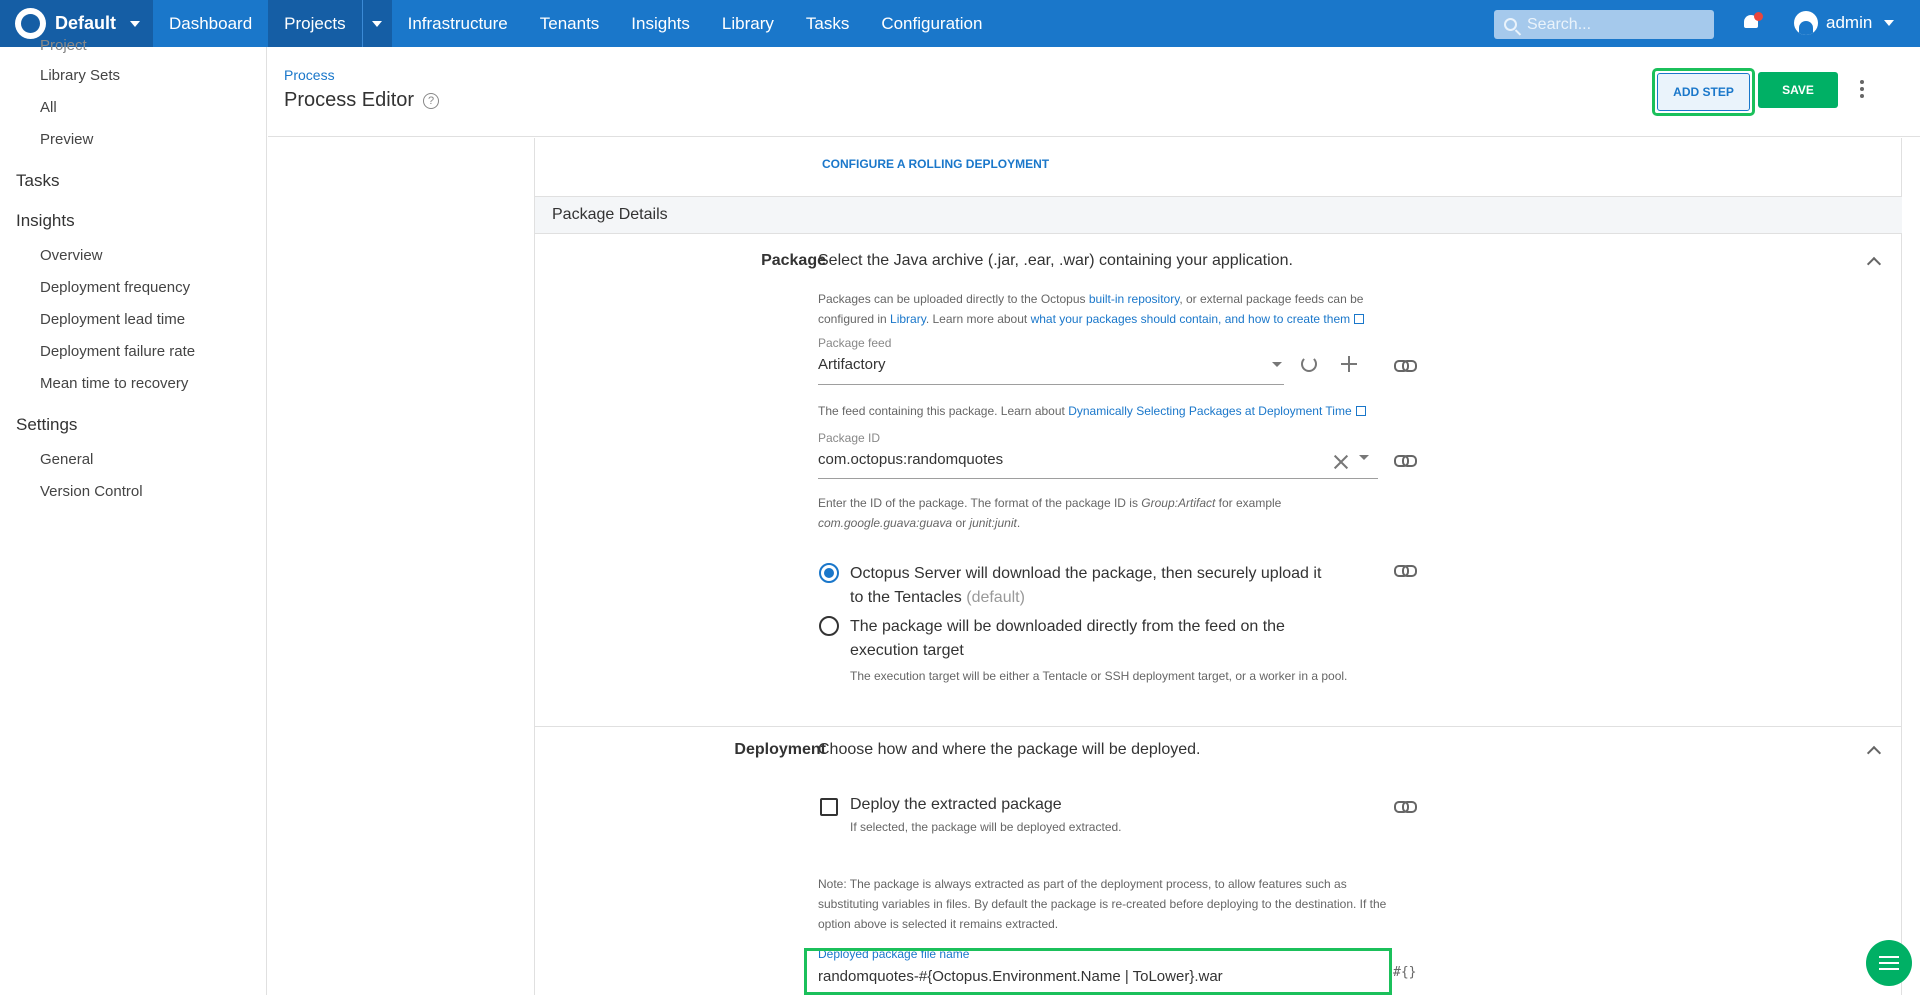 Image resolution: width=1920 pixels, height=995 pixels. Describe the element at coordinates (45, 221) in the screenshot. I see `sidebar-heading-insights: Insights` at that location.